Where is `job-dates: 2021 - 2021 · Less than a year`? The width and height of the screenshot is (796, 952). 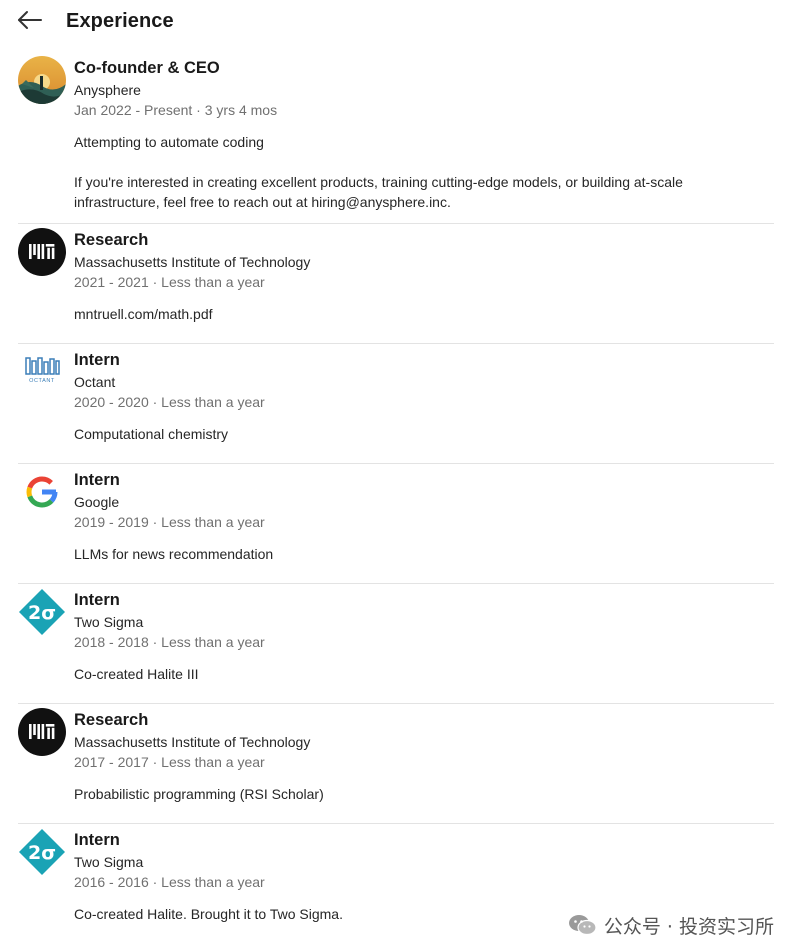 job-dates: 2021 - 2021 · Less than a year is located at coordinates (169, 282).